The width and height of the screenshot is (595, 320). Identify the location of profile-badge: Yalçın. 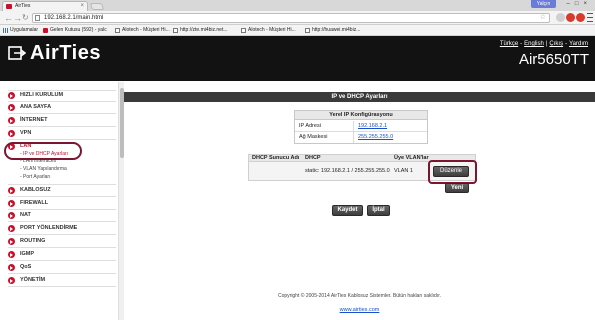
(543, 4).